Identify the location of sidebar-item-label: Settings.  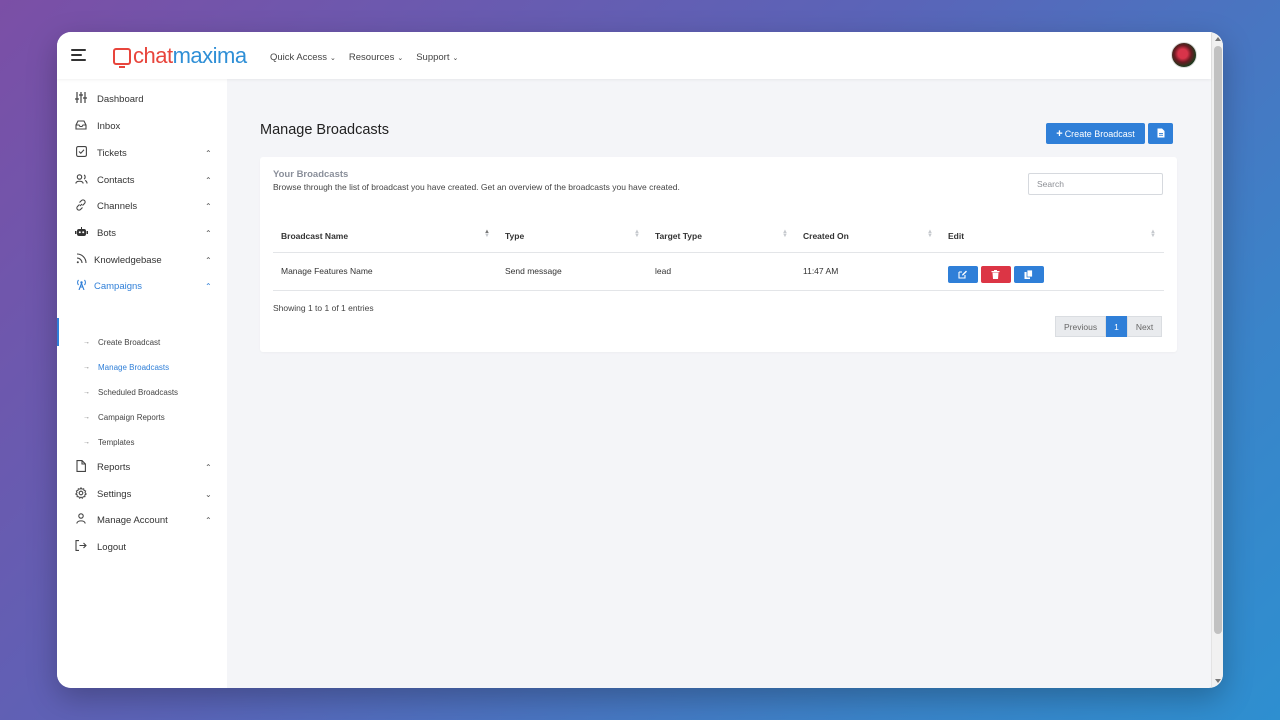
(114, 494).